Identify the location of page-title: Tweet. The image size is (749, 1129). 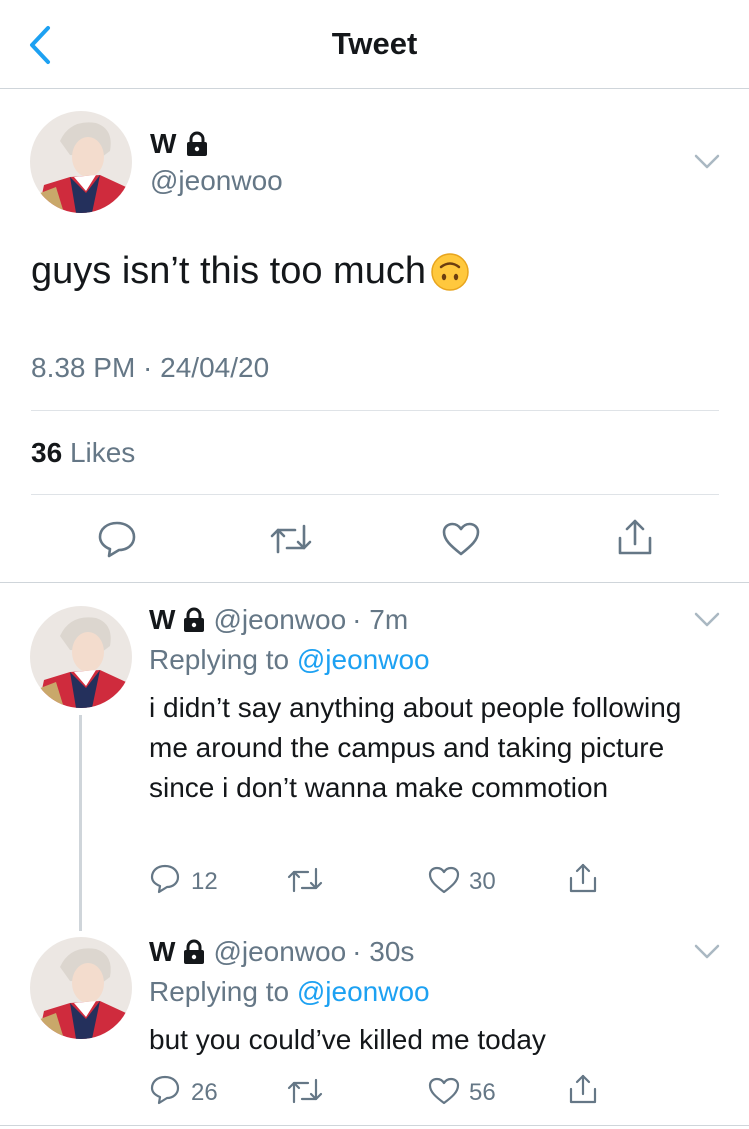
(374, 43).